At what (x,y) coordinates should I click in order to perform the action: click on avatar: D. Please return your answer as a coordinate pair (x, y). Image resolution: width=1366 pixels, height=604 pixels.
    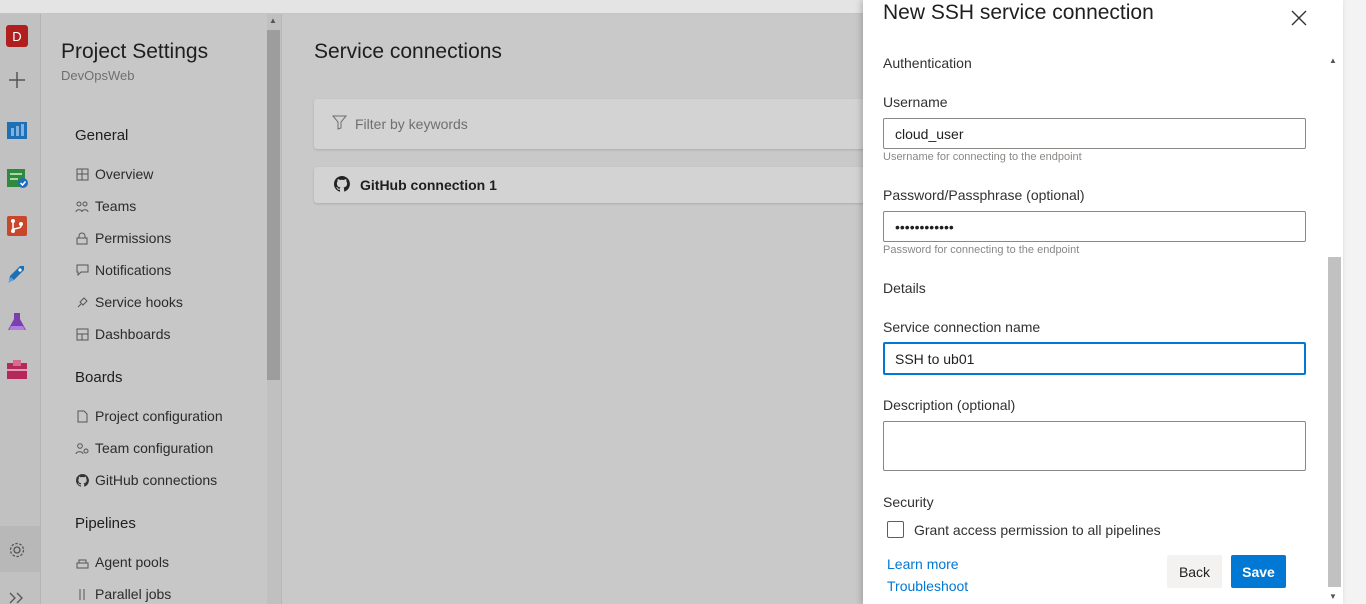
    Looking at the image, I should click on (17, 36).